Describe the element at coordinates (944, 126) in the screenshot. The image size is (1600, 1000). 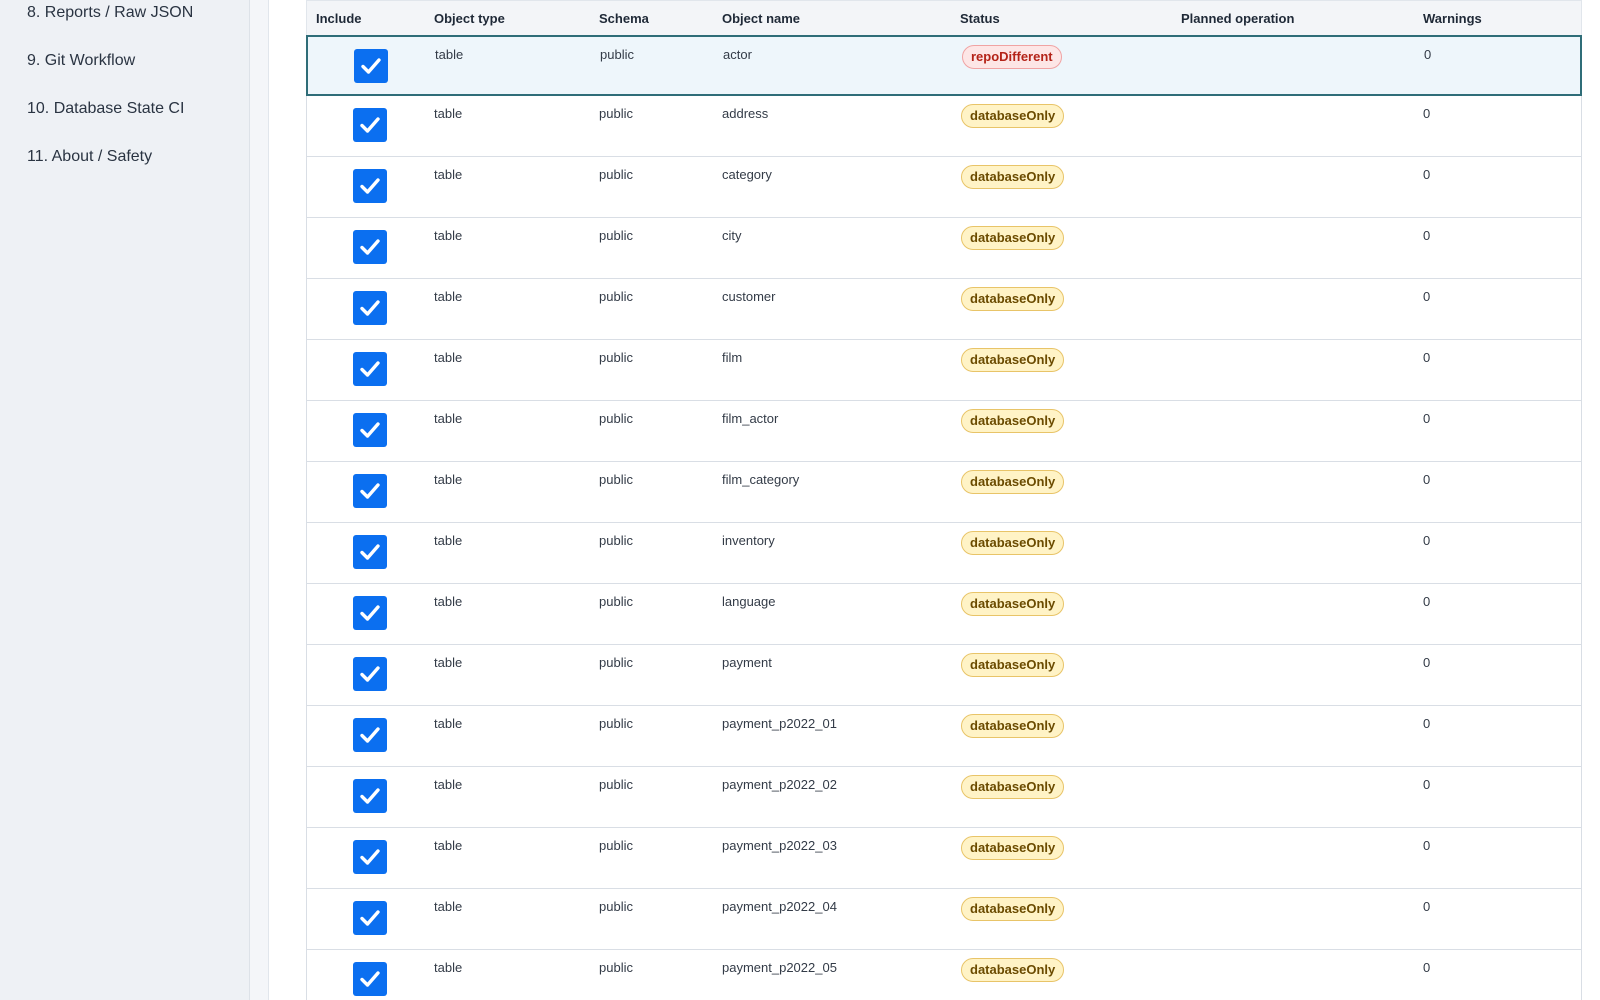
I see `table-row: table public address databaseOnly 0` at that location.